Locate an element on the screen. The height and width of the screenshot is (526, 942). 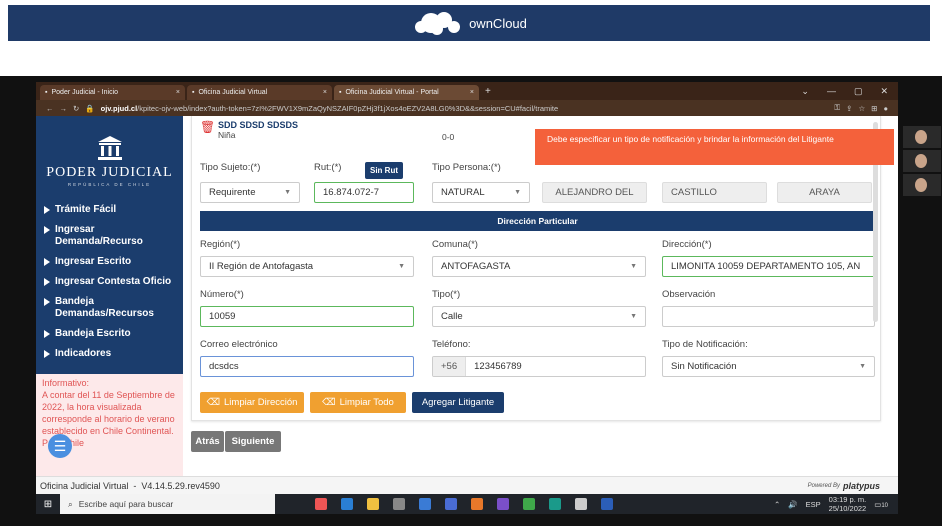
sidebar-item-indicadores: Indicadores is located at coordinates (109, 354).